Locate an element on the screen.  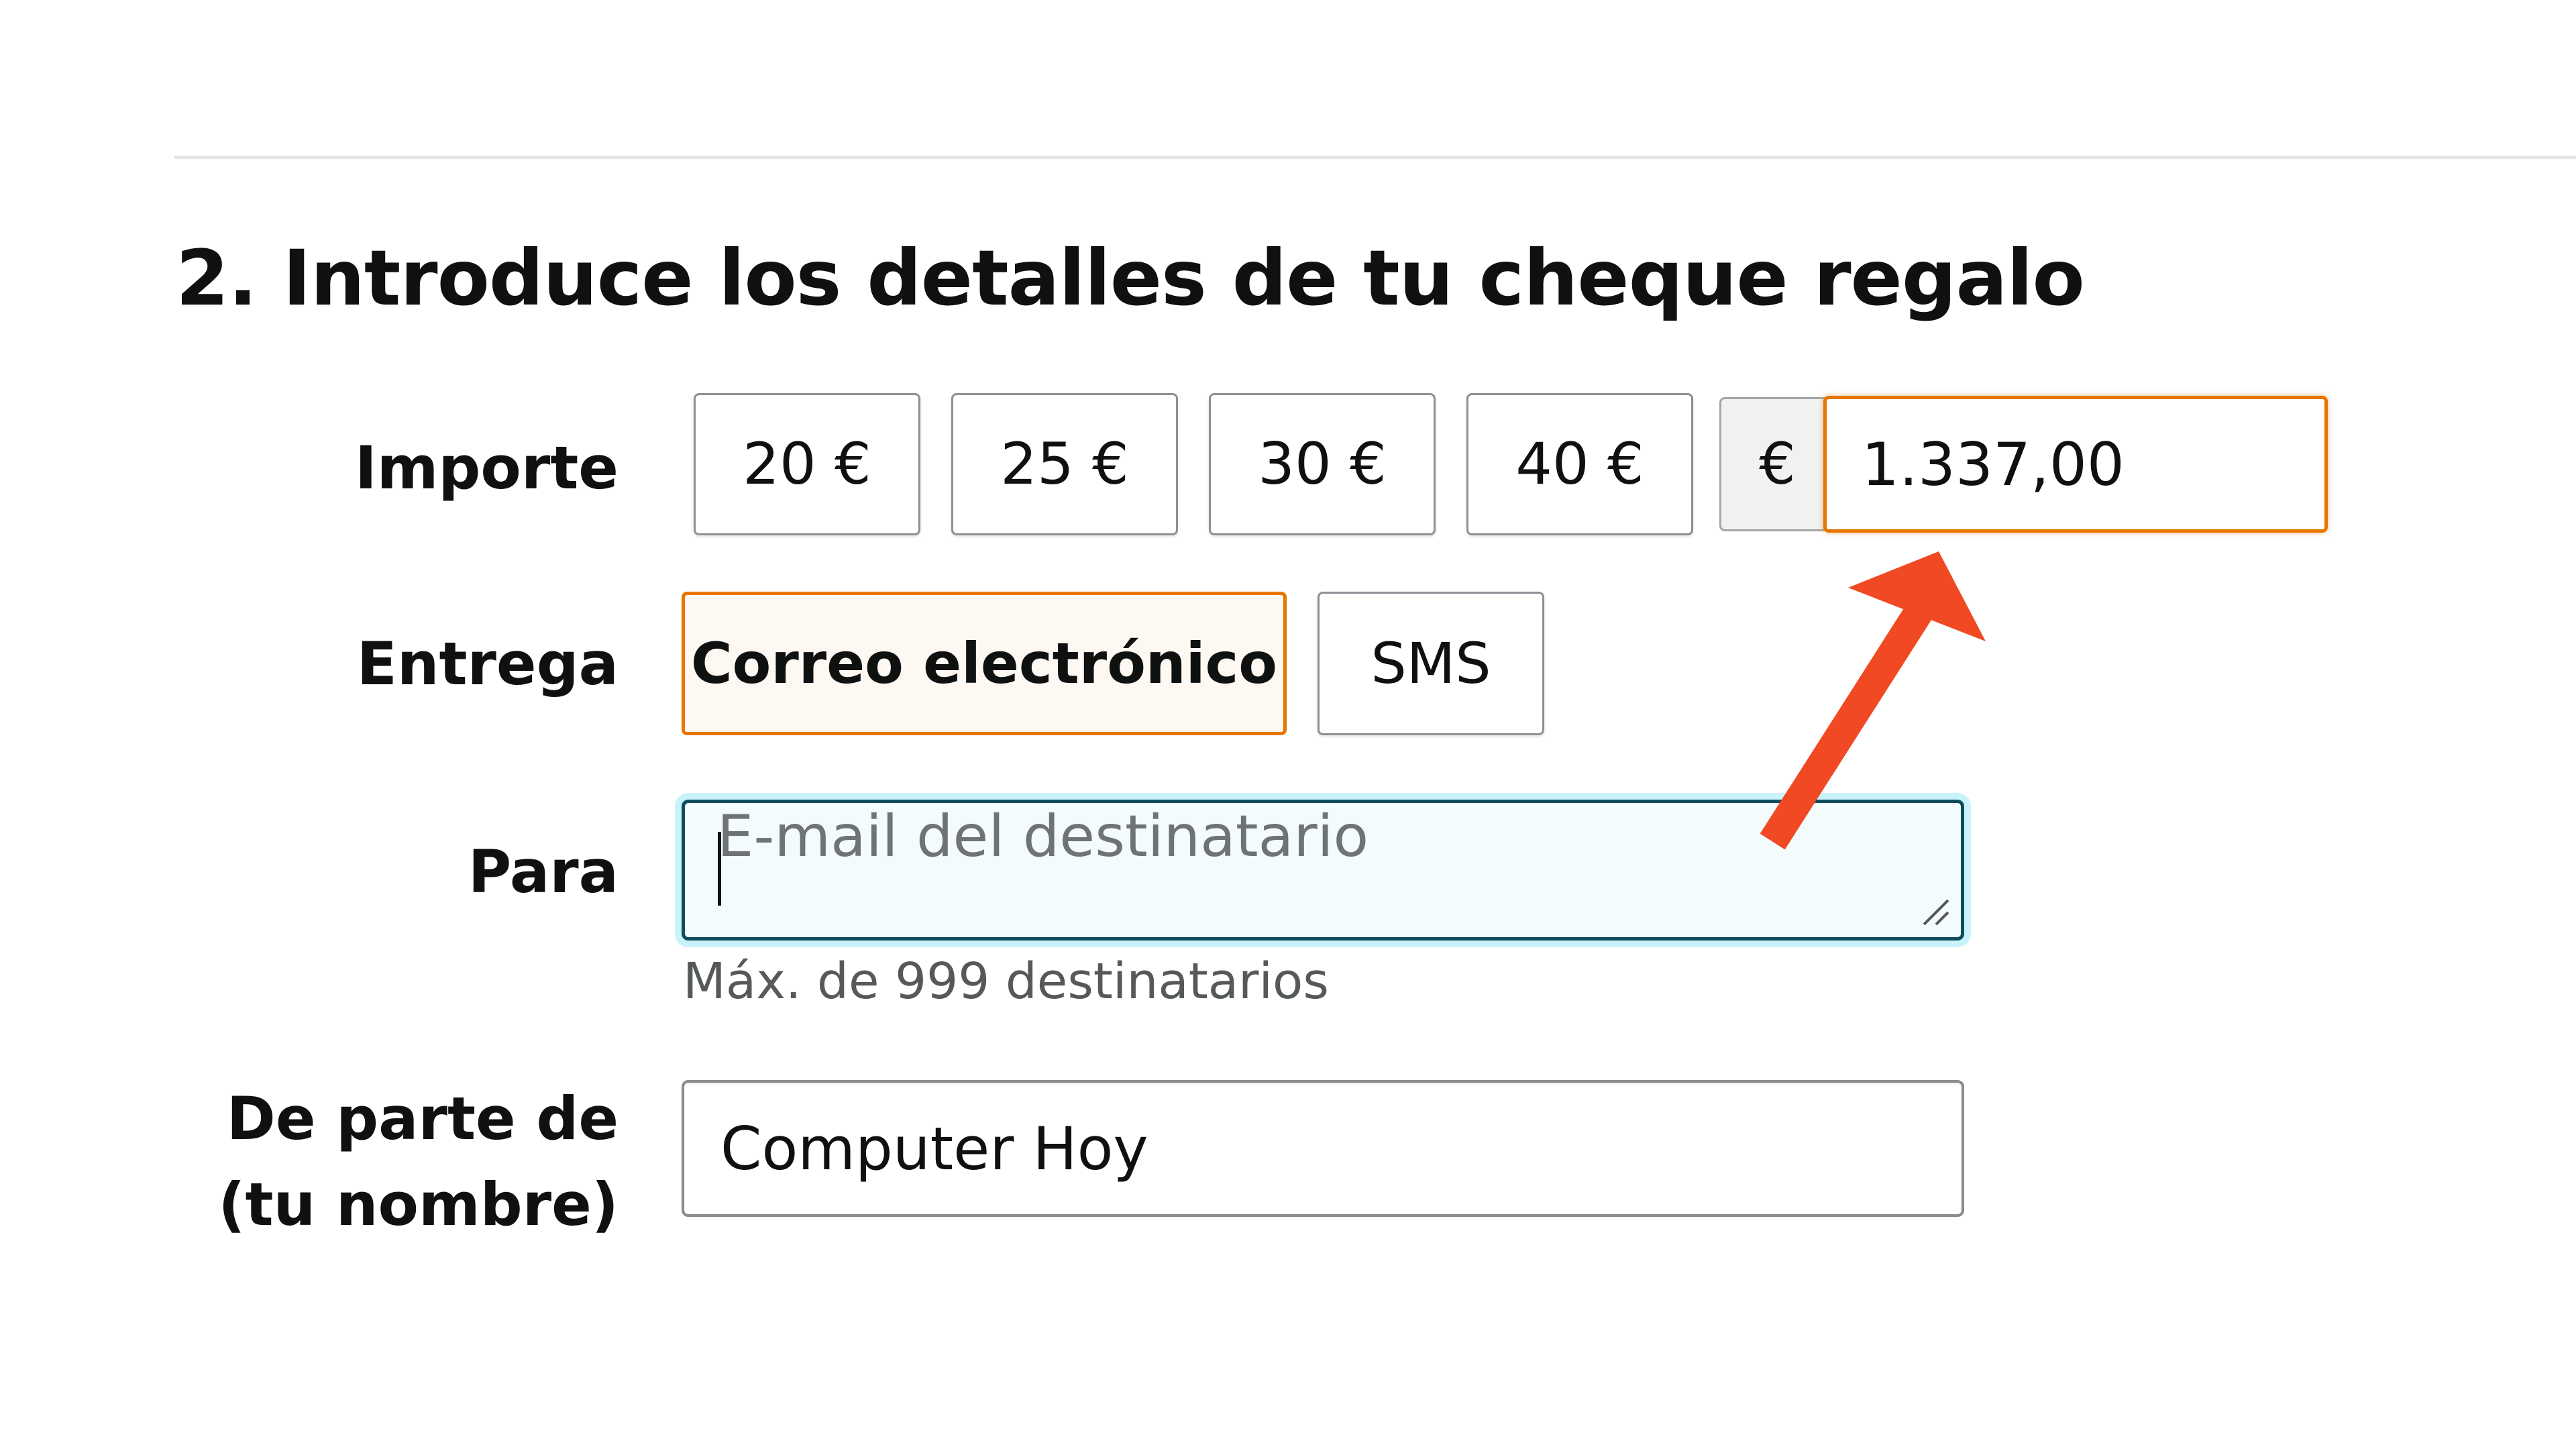
delivery-option-sms: SMS is located at coordinates (1431, 663).